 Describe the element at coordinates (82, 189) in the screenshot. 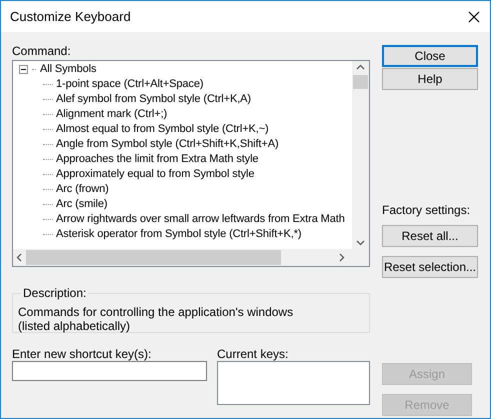

I see `tree-item: Arc (frown)` at that location.